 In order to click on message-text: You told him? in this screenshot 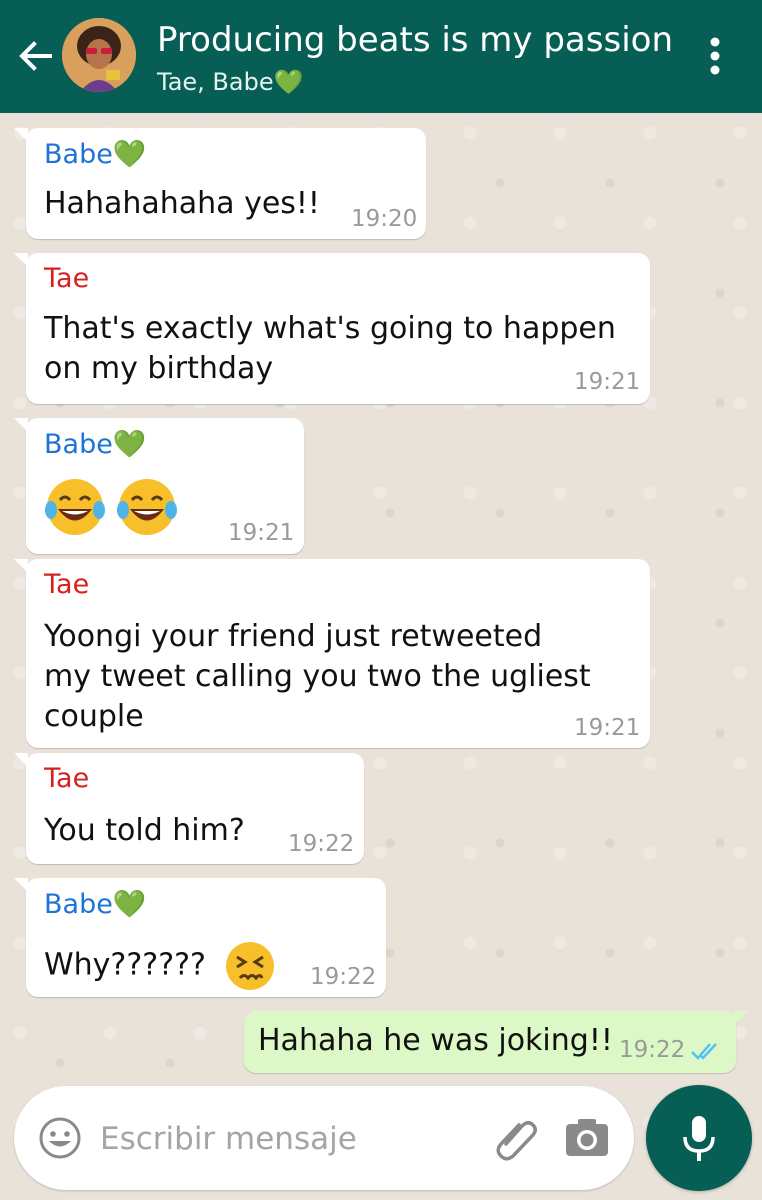, I will do `click(144, 830)`.